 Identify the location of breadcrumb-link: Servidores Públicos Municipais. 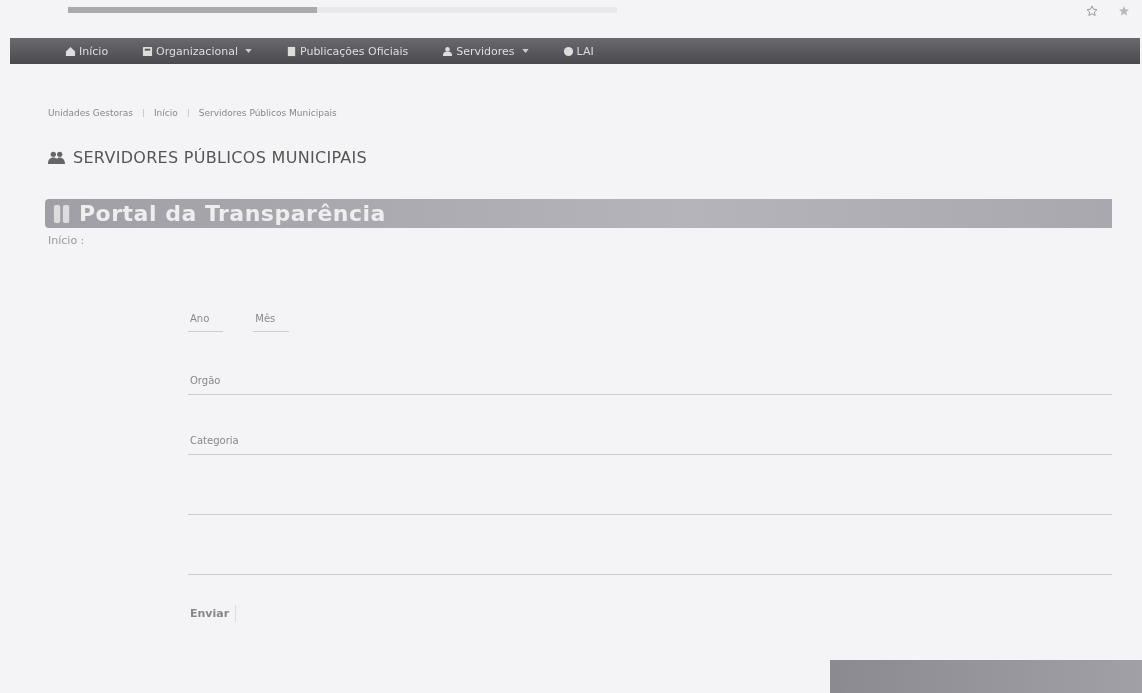
(267, 113).